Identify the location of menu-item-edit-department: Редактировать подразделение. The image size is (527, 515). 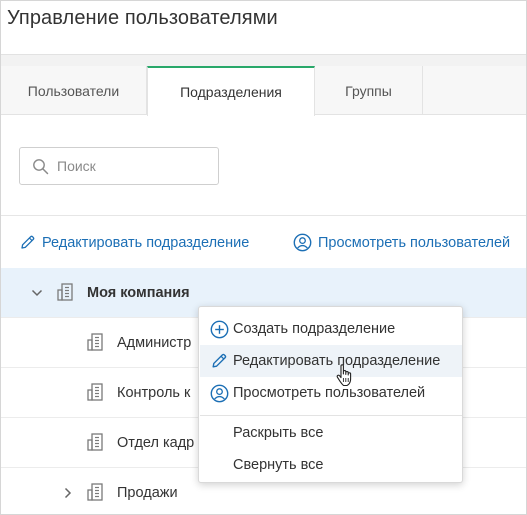
(331, 361).